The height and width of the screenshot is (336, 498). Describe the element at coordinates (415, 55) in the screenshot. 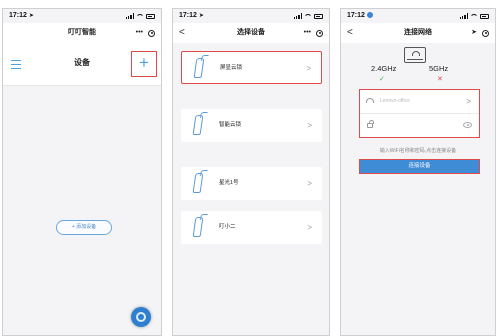

I see `router-icon` at that location.